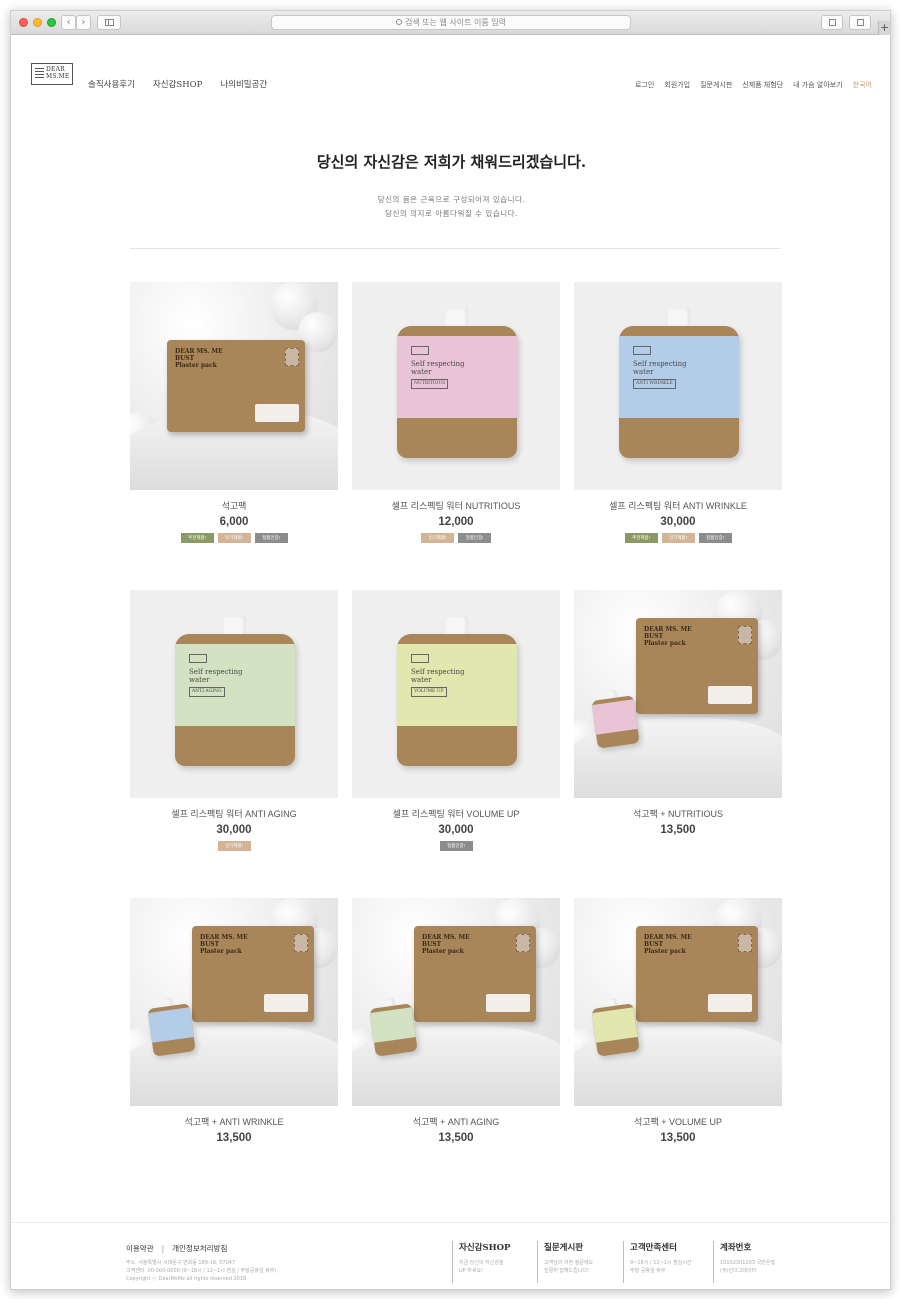  Describe the element at coordinates (58, 73) in the screenshot. I see `logo-text: DEAR MS.ME` at that location.